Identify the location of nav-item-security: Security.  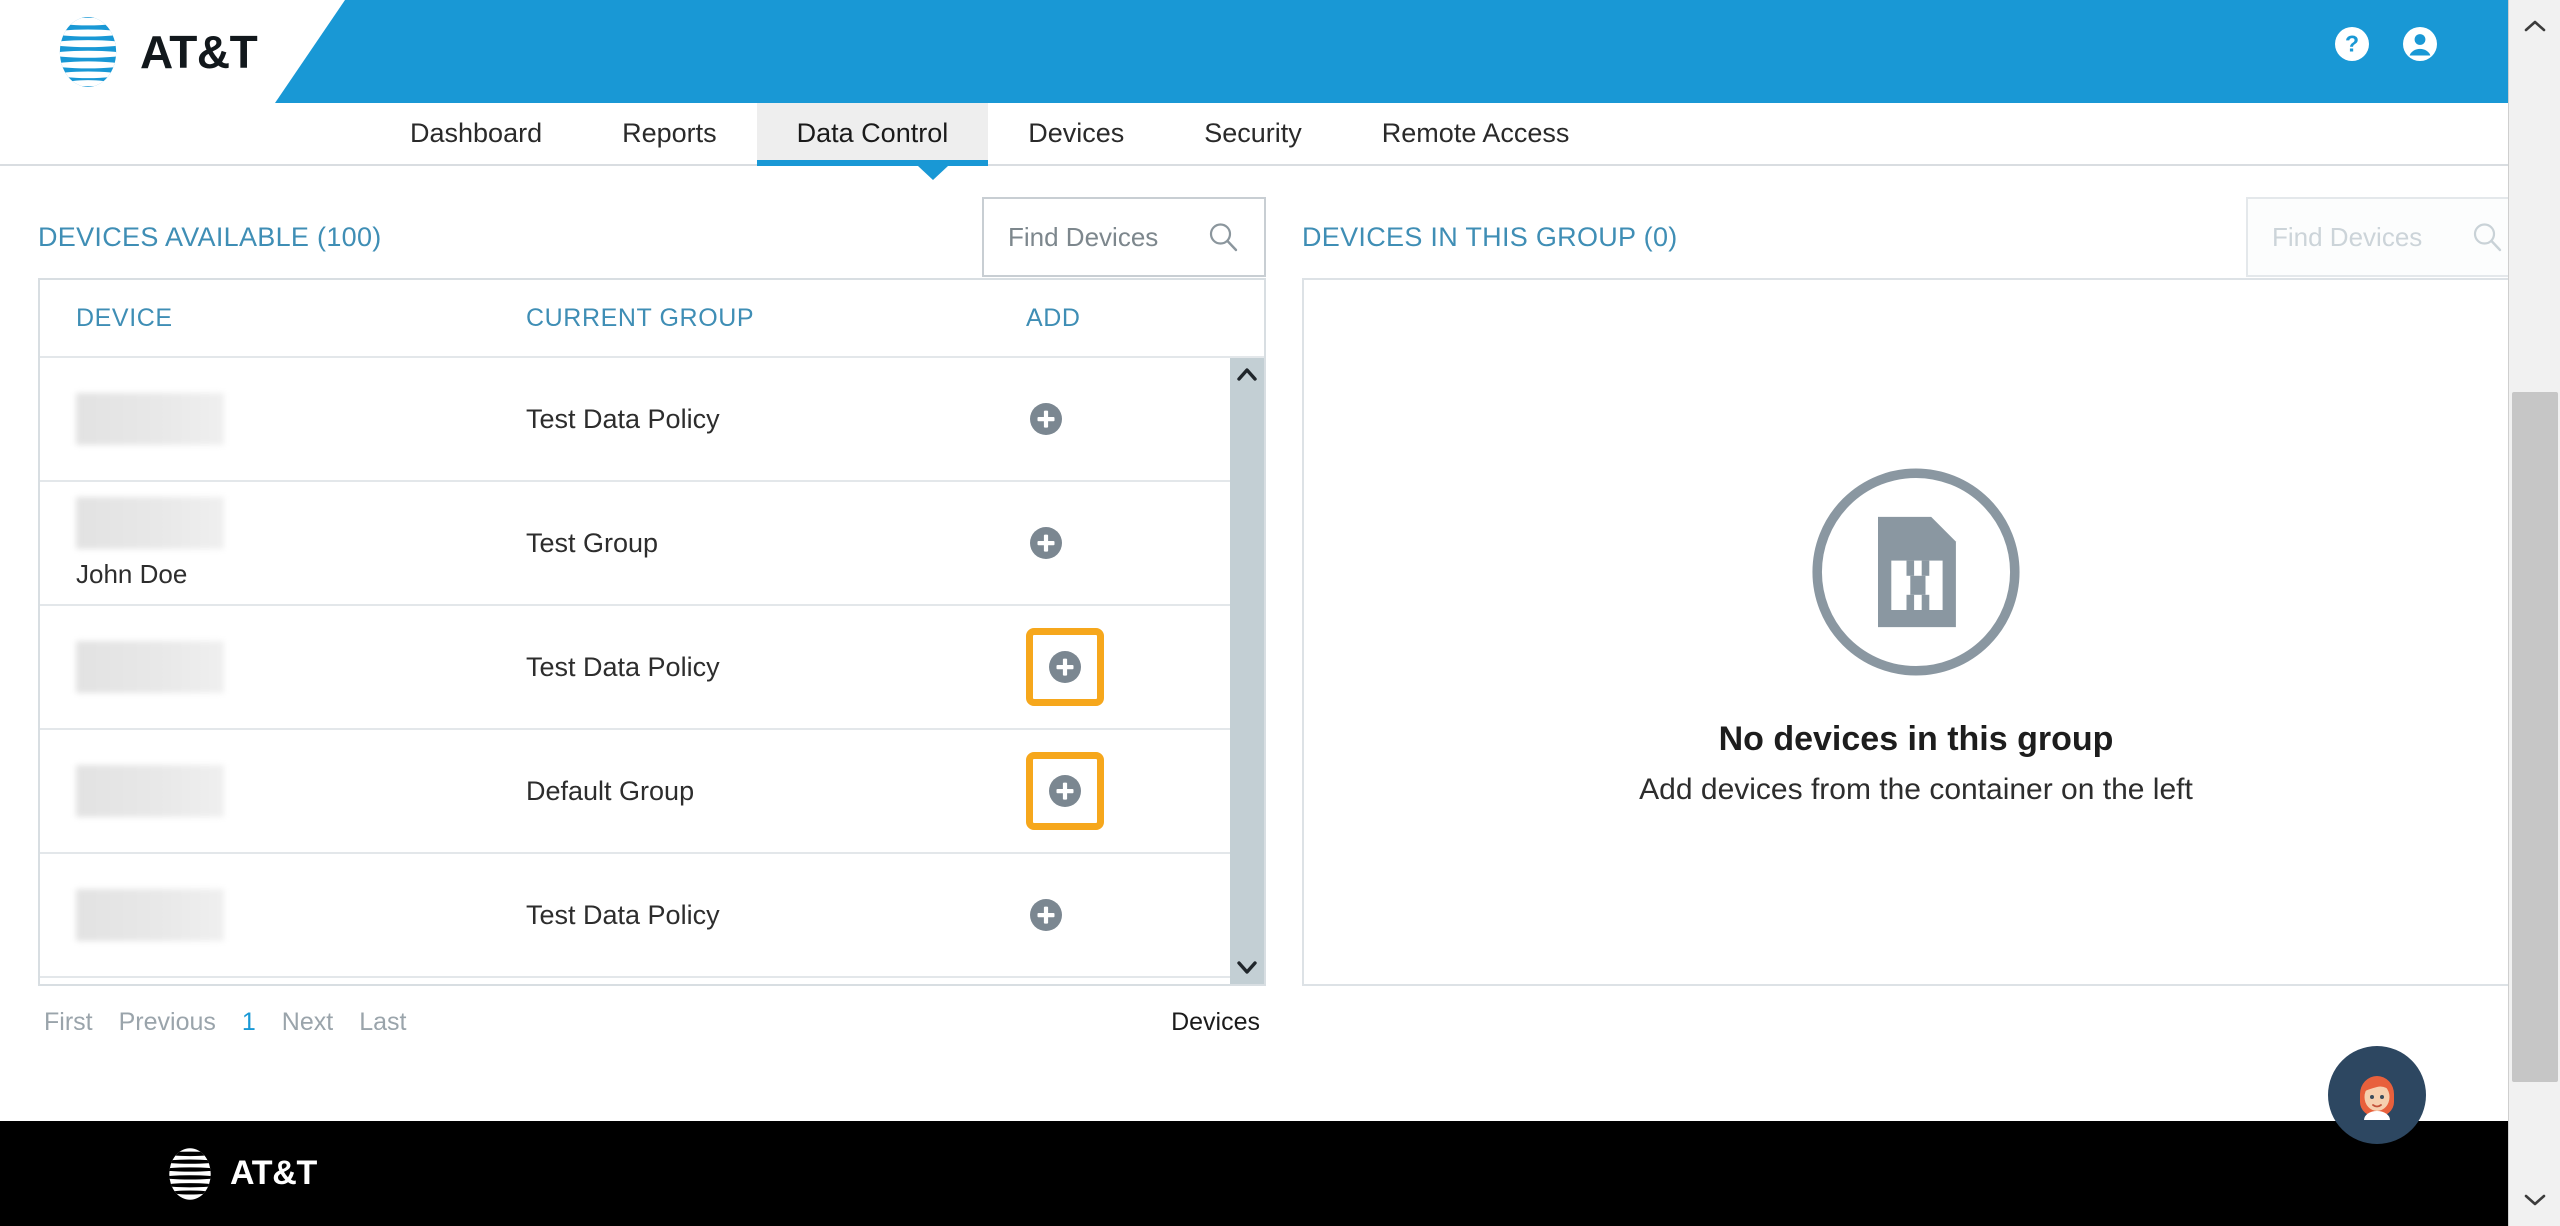
(1253, 133).